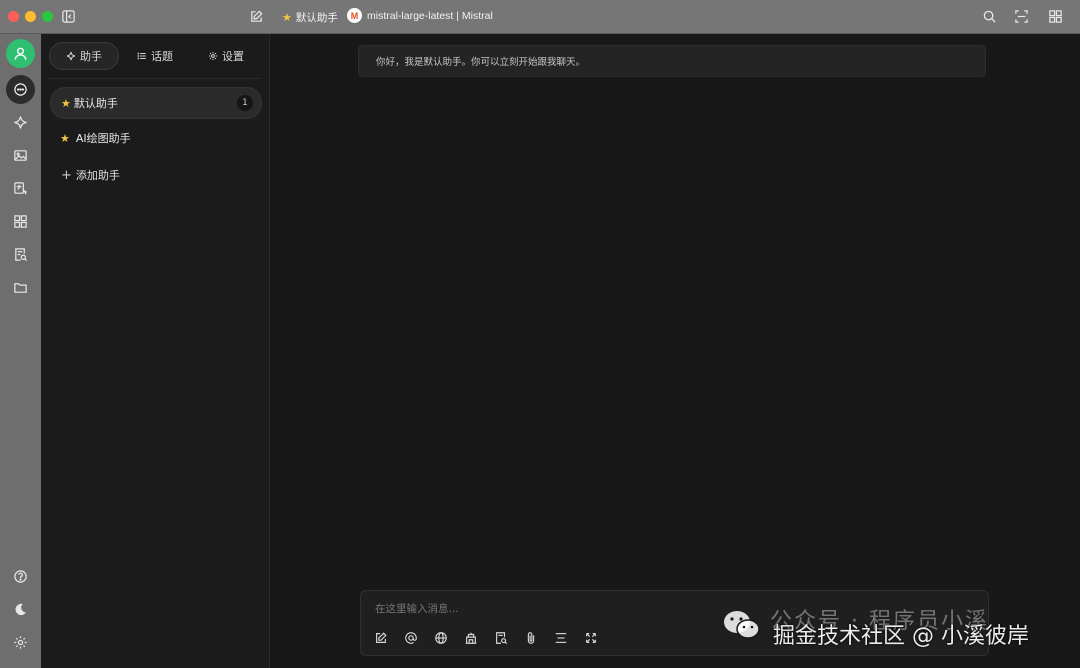  What do you see at coordinates (13, 16) in the screenshot?
I see `close-window-button` at bounding box center [13, 16].